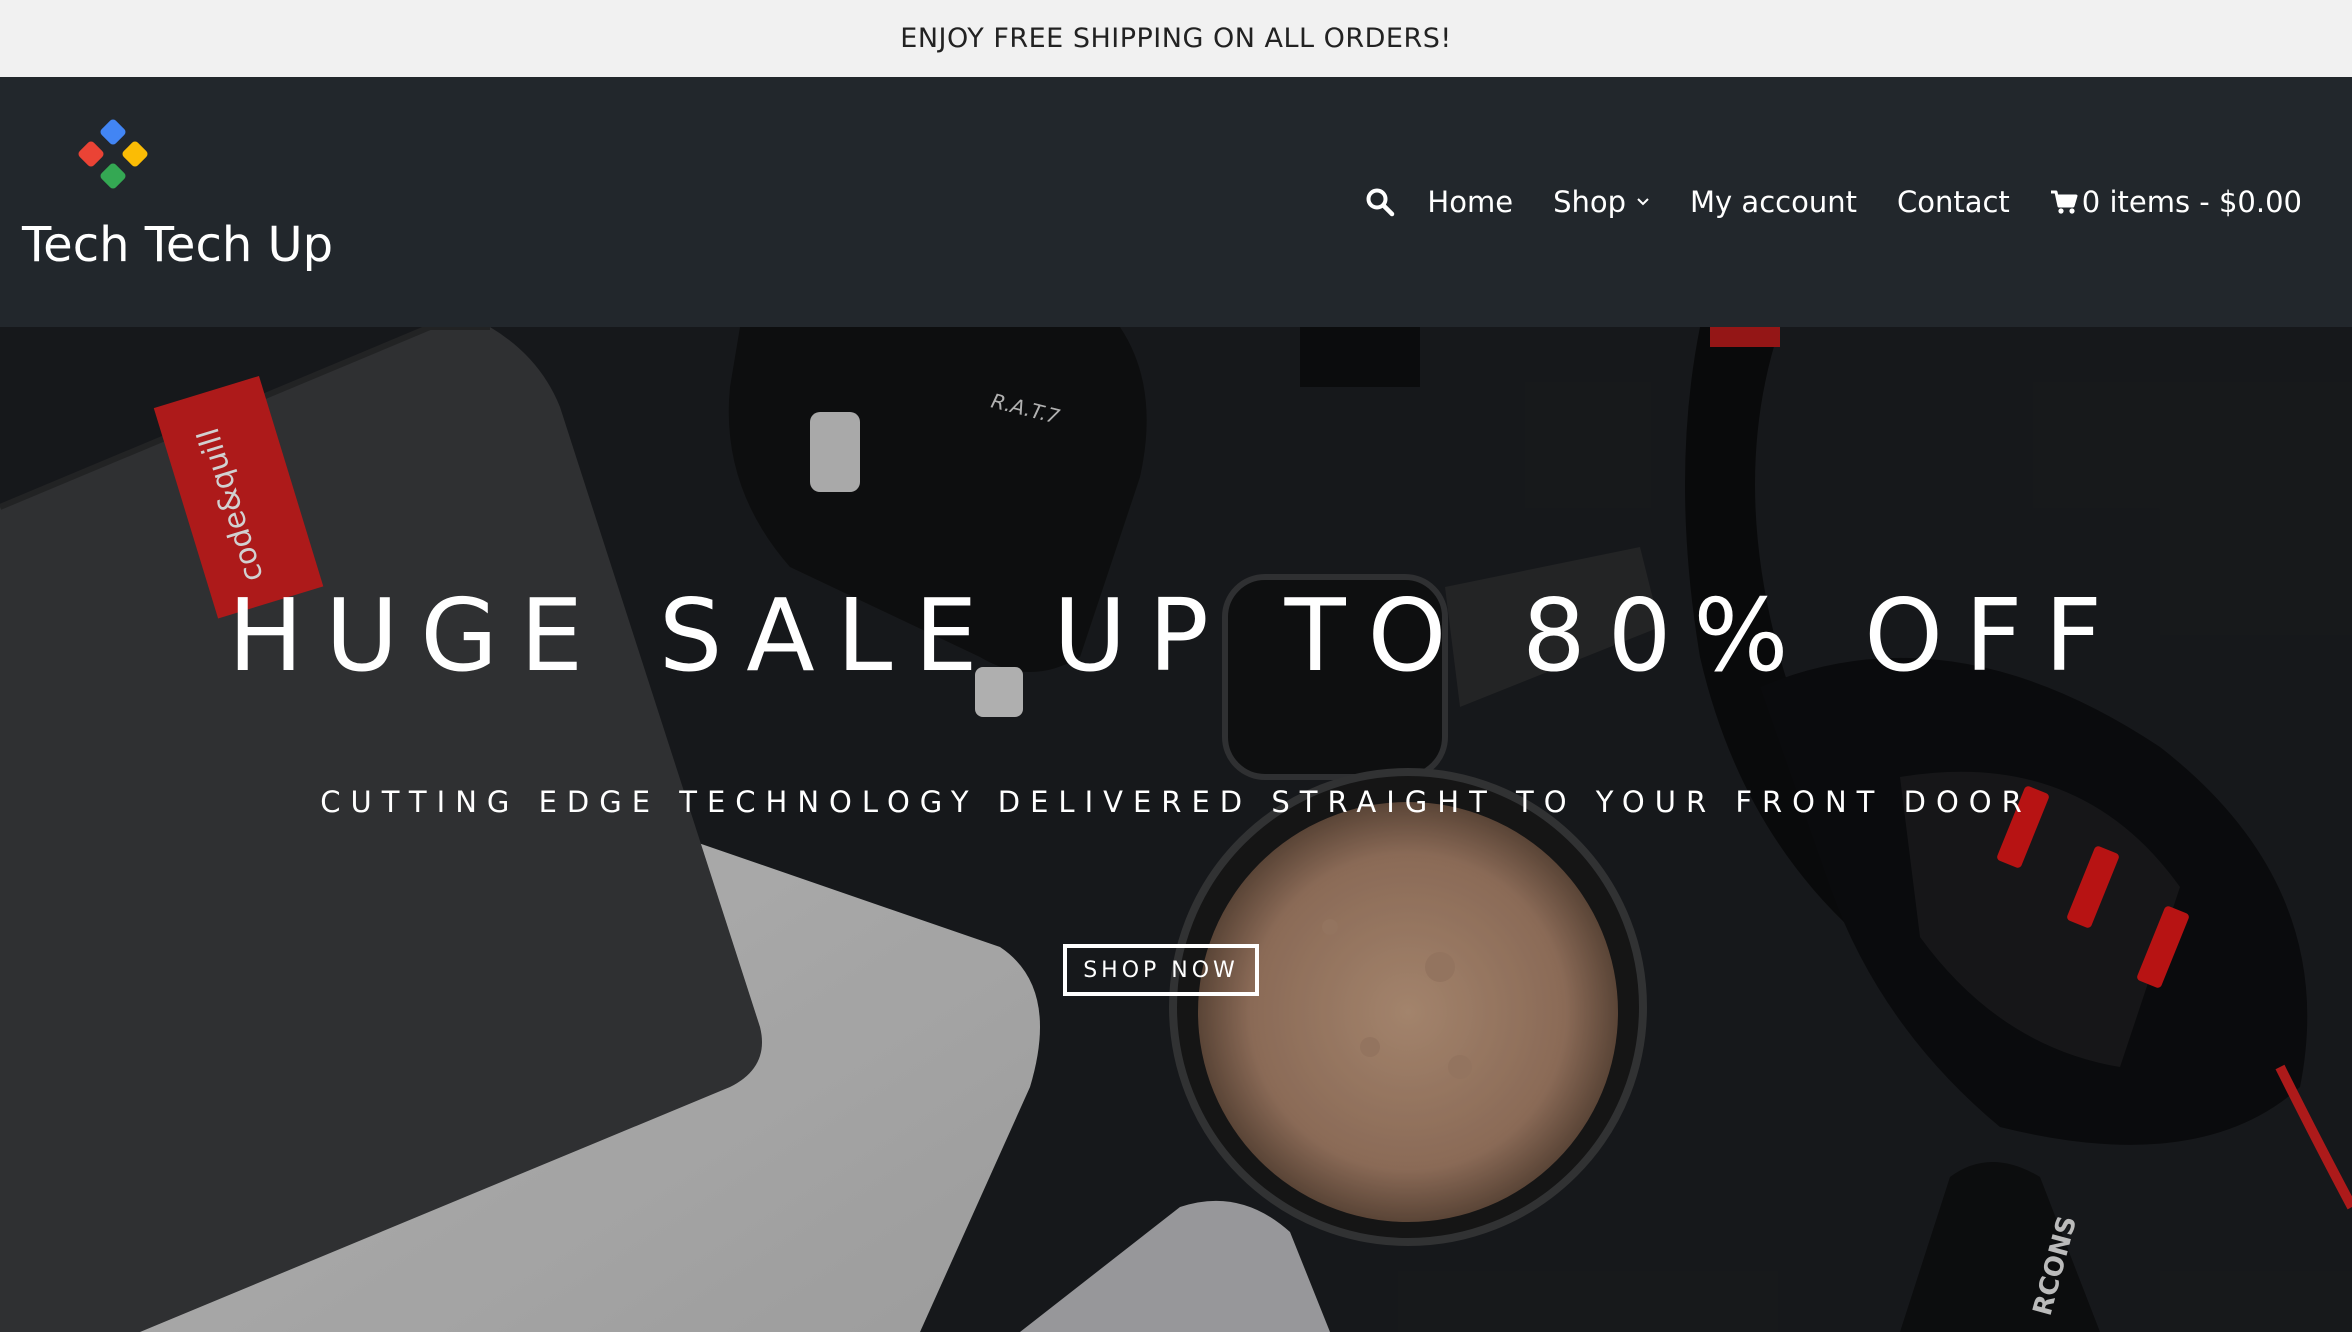 The image size is (2352, 1332). I want to click on nav-contact-label: Contact, so click(1953, 202).